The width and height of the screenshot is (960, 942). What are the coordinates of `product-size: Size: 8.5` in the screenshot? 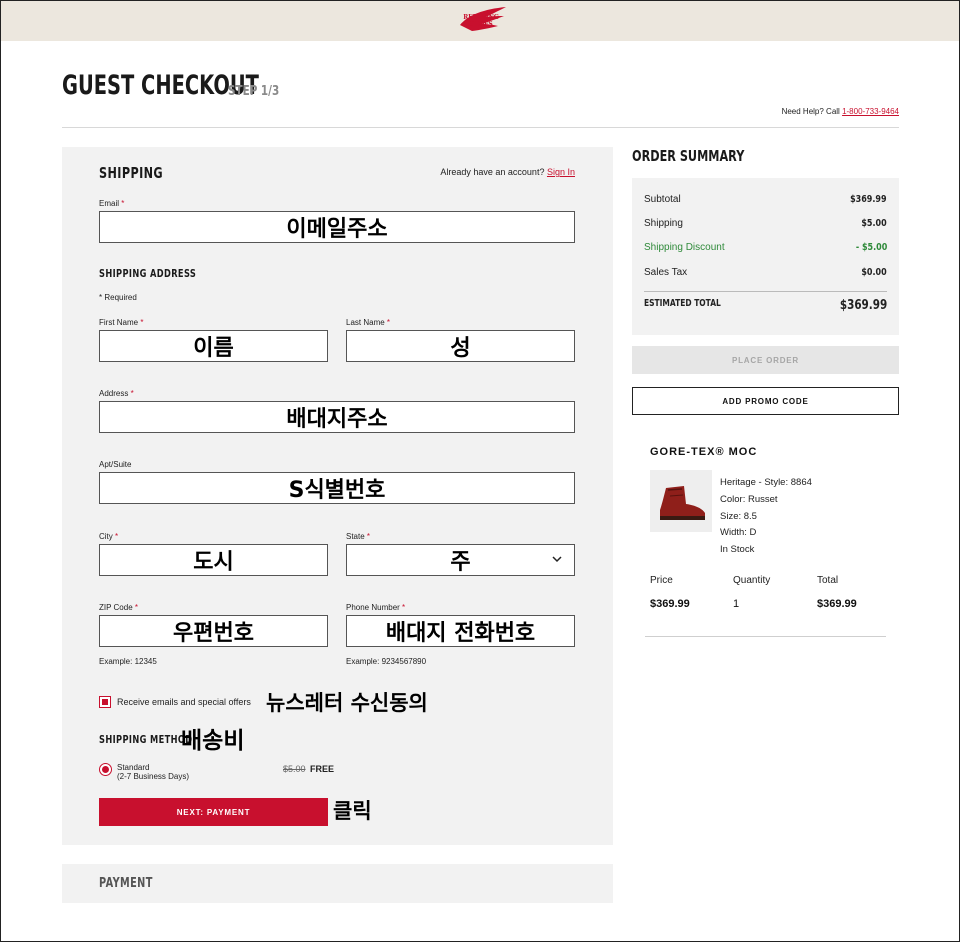 It's located at (738, 516).